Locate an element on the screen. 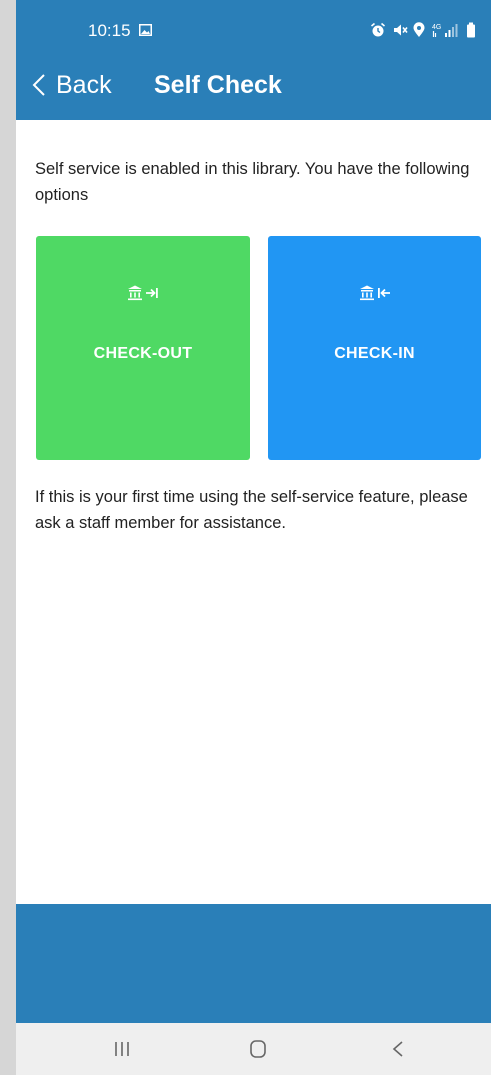  status-bar: 10:15 4G is located at coordinates (253, 26).